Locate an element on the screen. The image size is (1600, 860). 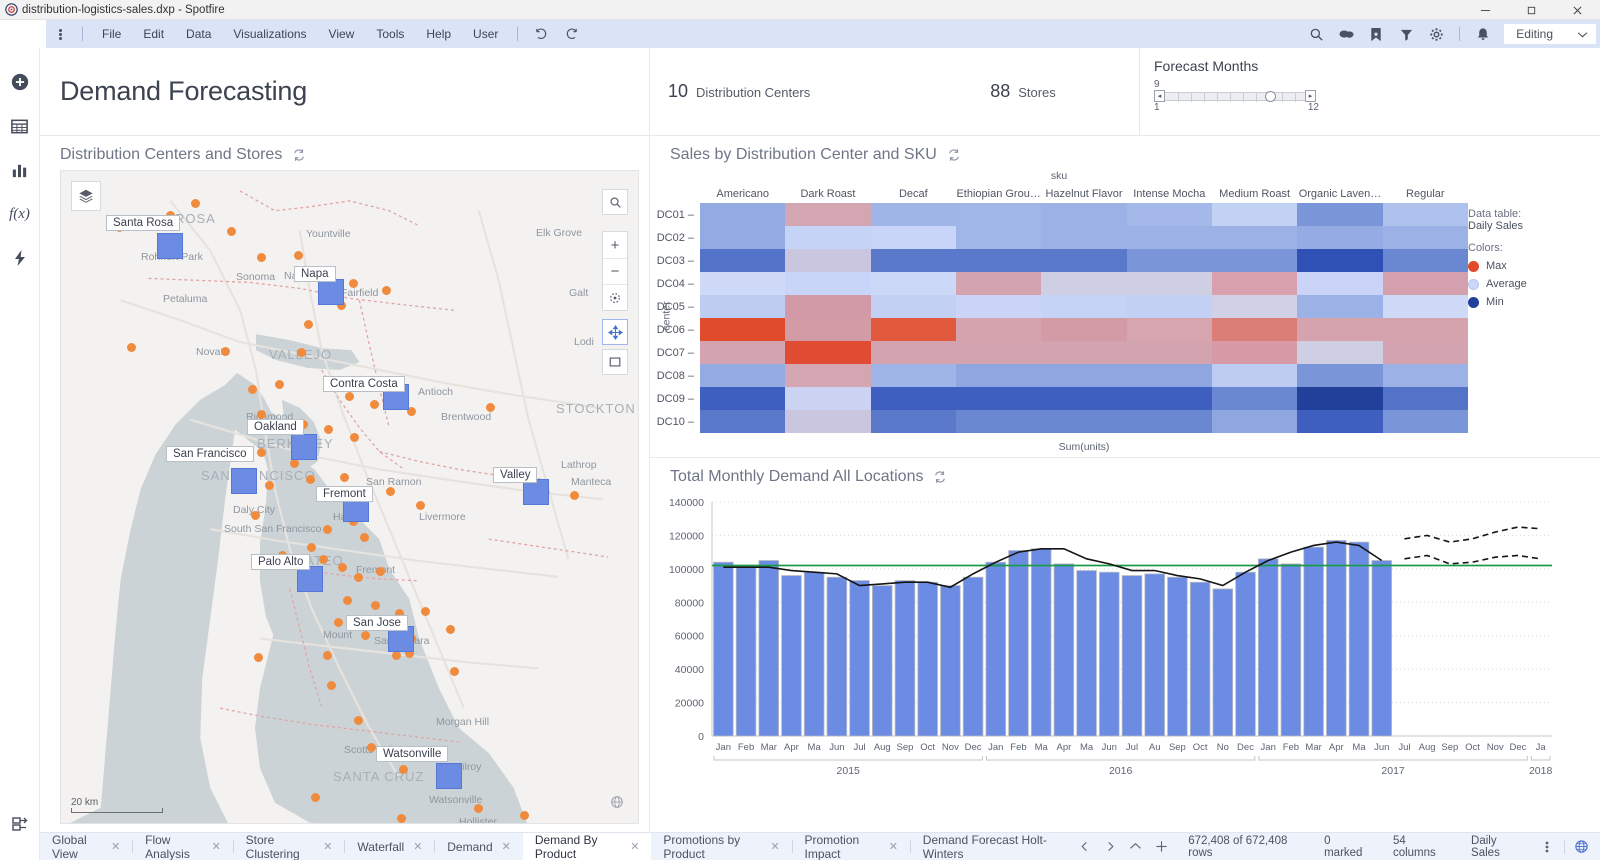
forecast-slider: ◂ ▸ is located at coordinates (1370, 96).